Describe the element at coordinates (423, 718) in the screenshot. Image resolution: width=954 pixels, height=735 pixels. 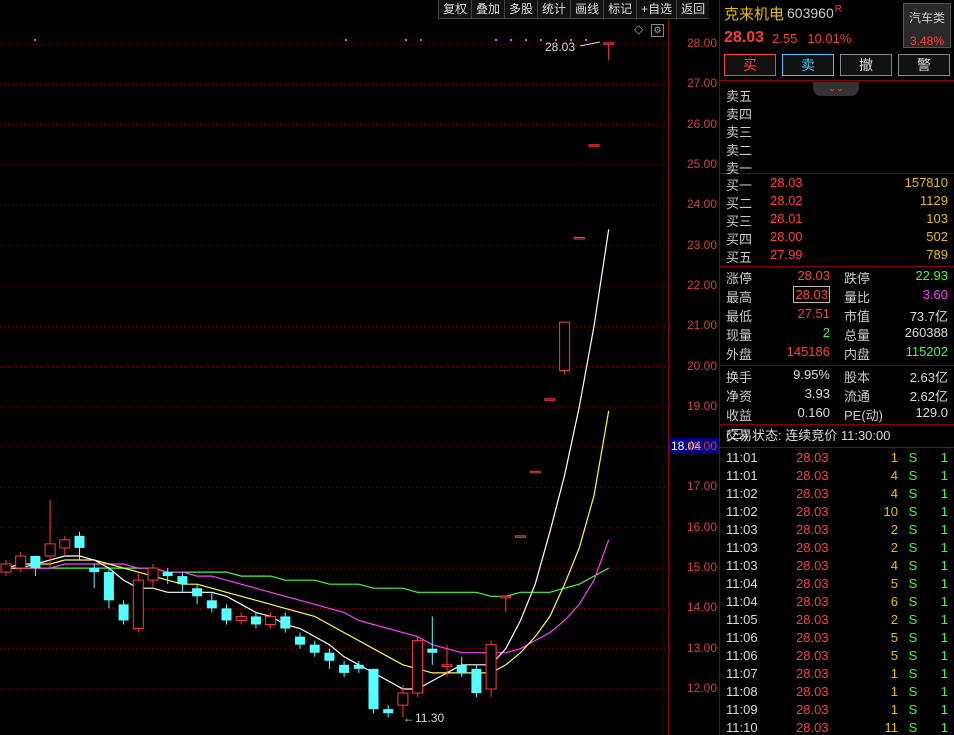
I see `low-price-label: ←11.30` at that location.